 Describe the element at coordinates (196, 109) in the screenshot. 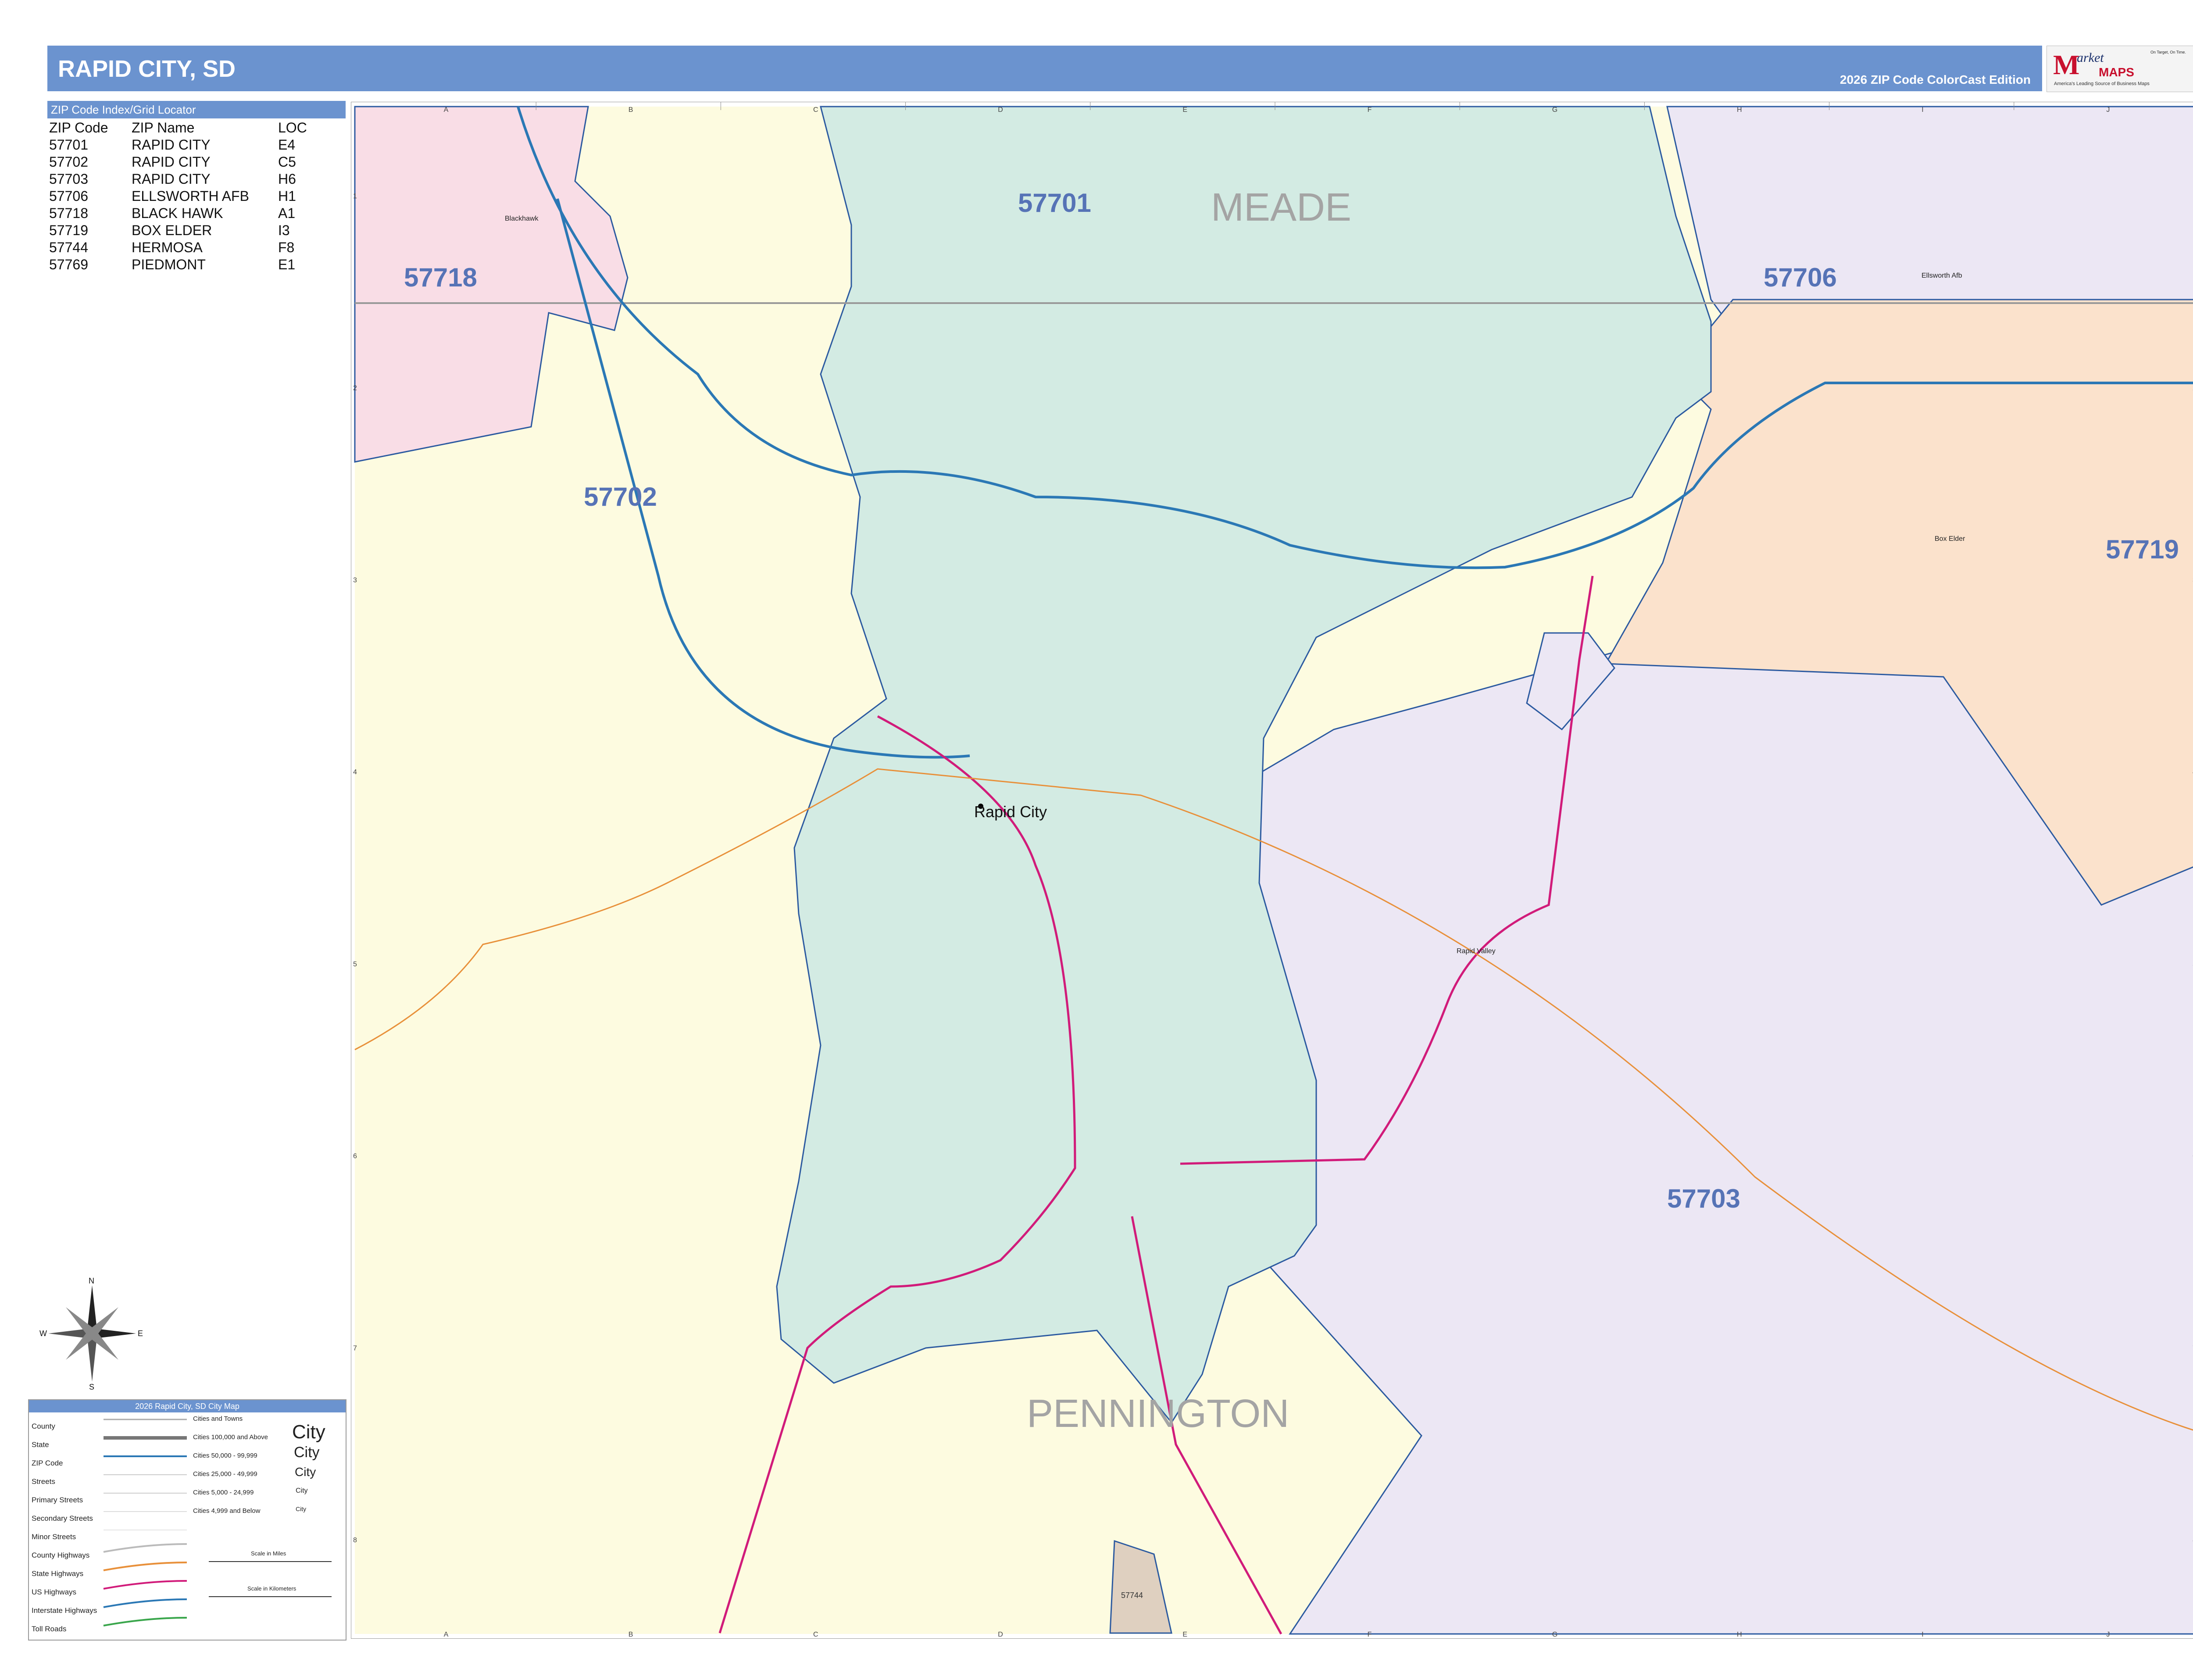

I see `zip-index-header: ZIP Code Index/Grid Locator` at that location.